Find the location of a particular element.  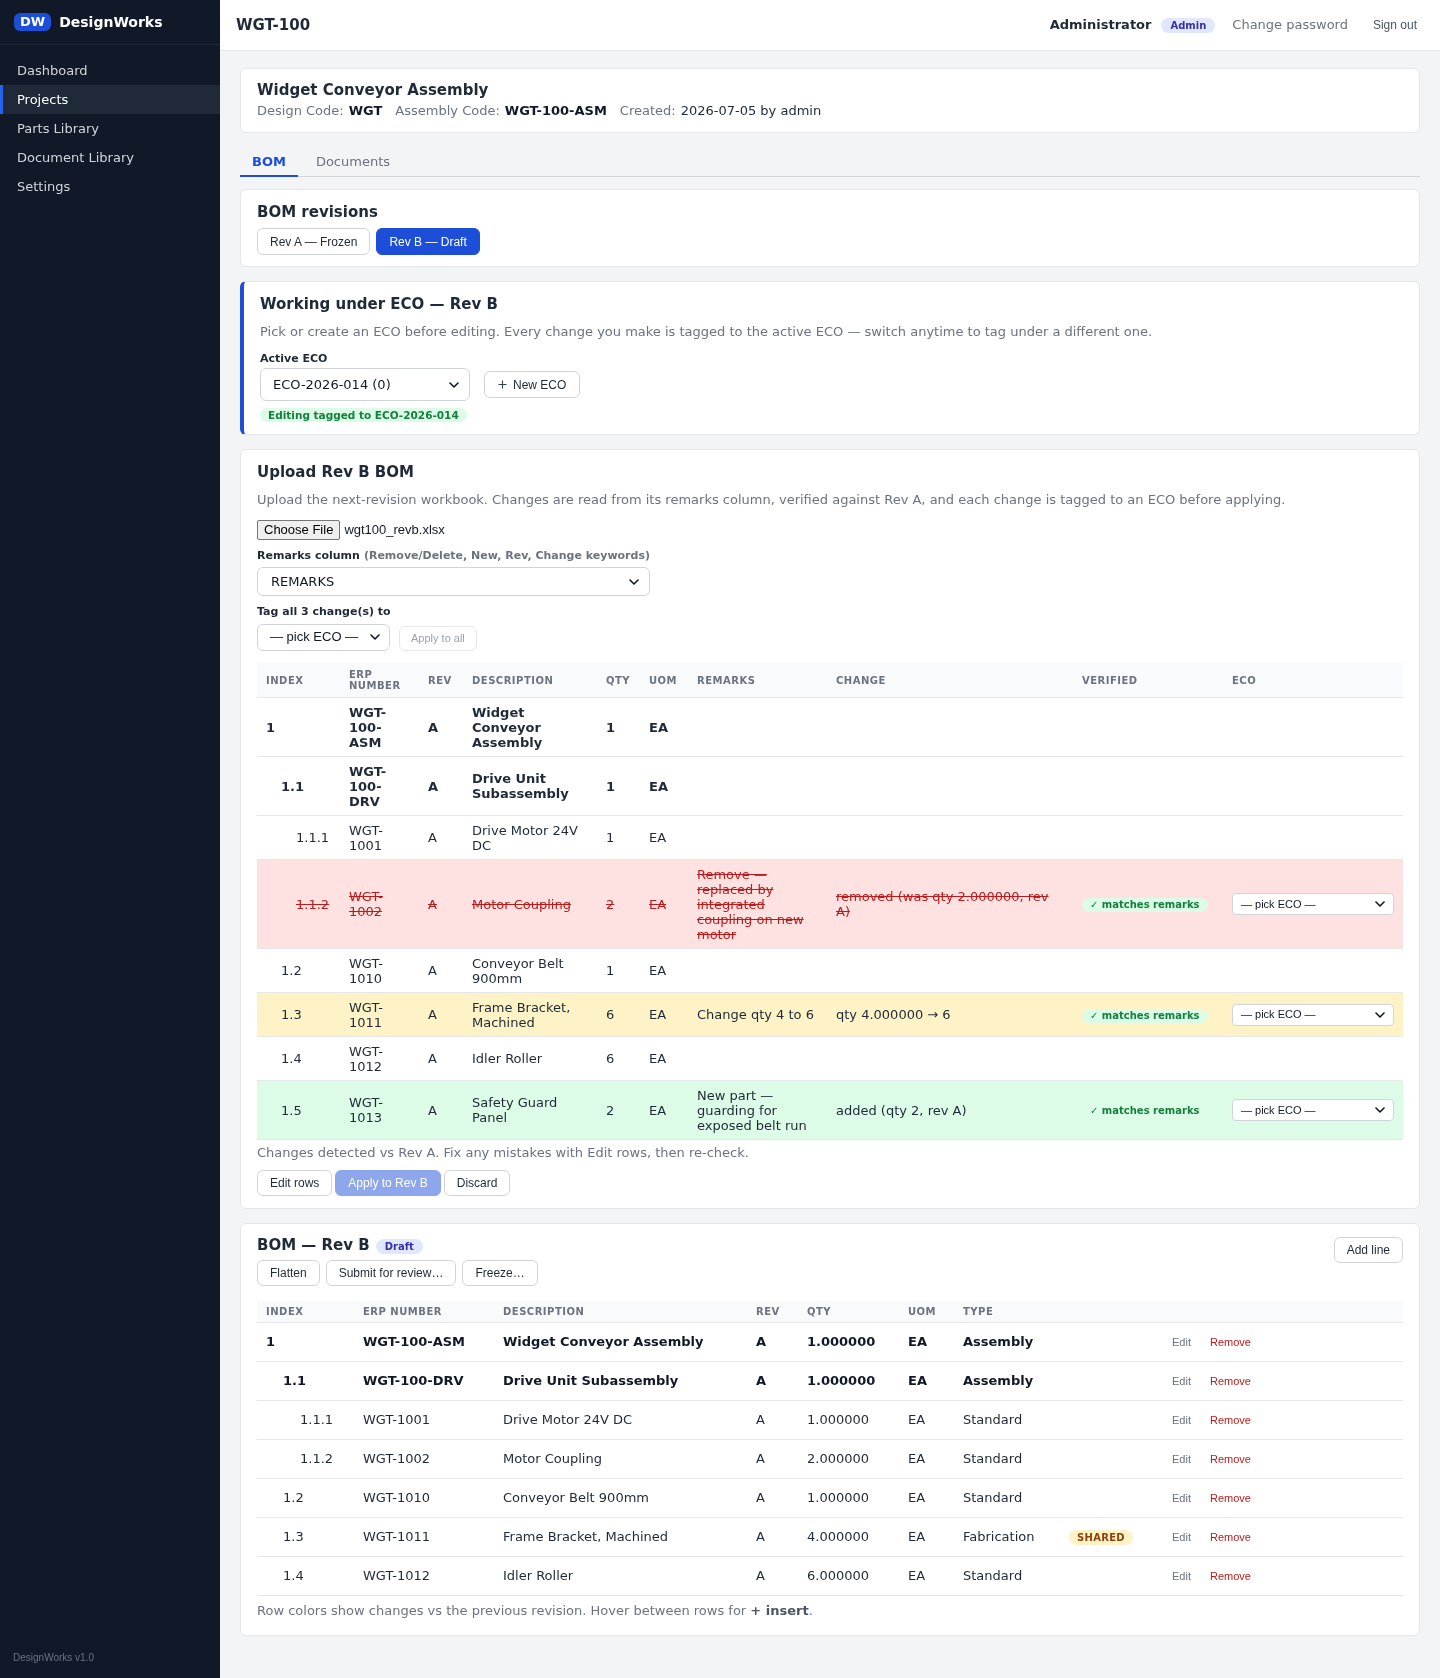

change-cell: added (qty 2, rev A) is located at coordinates (950, 1110).